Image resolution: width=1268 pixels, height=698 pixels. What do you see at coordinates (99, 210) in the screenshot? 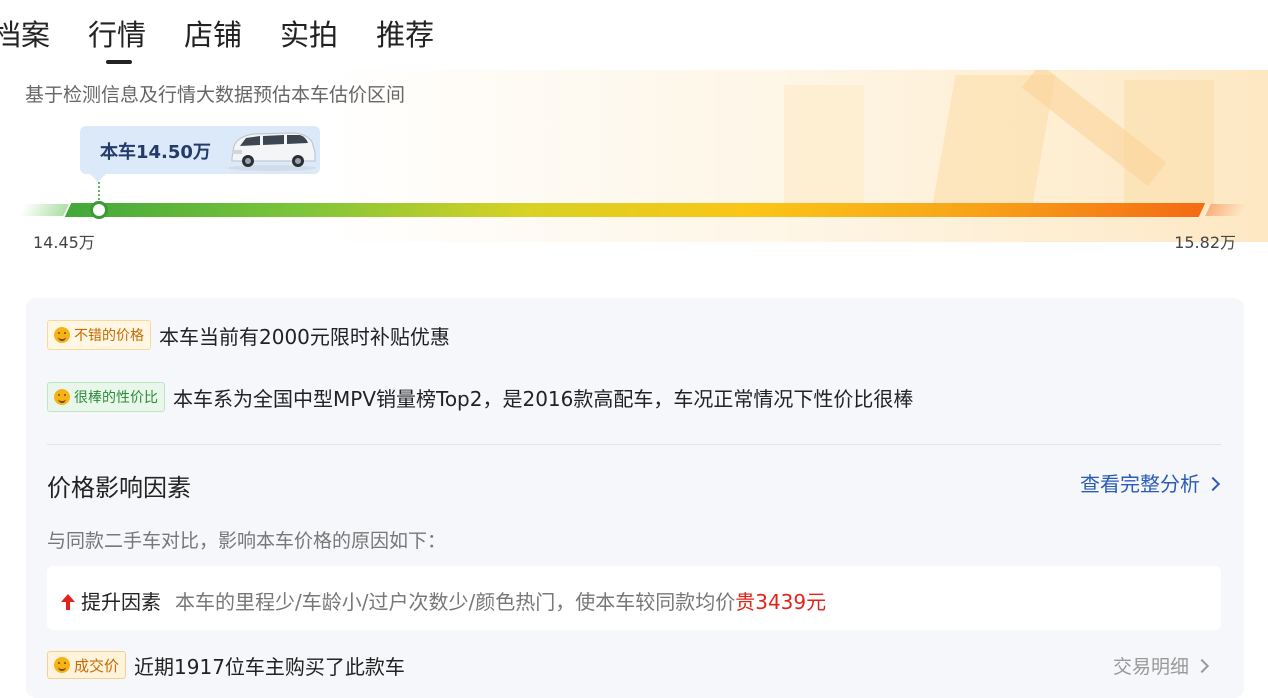
I see `price-marker` at bounding box center [99, 210].